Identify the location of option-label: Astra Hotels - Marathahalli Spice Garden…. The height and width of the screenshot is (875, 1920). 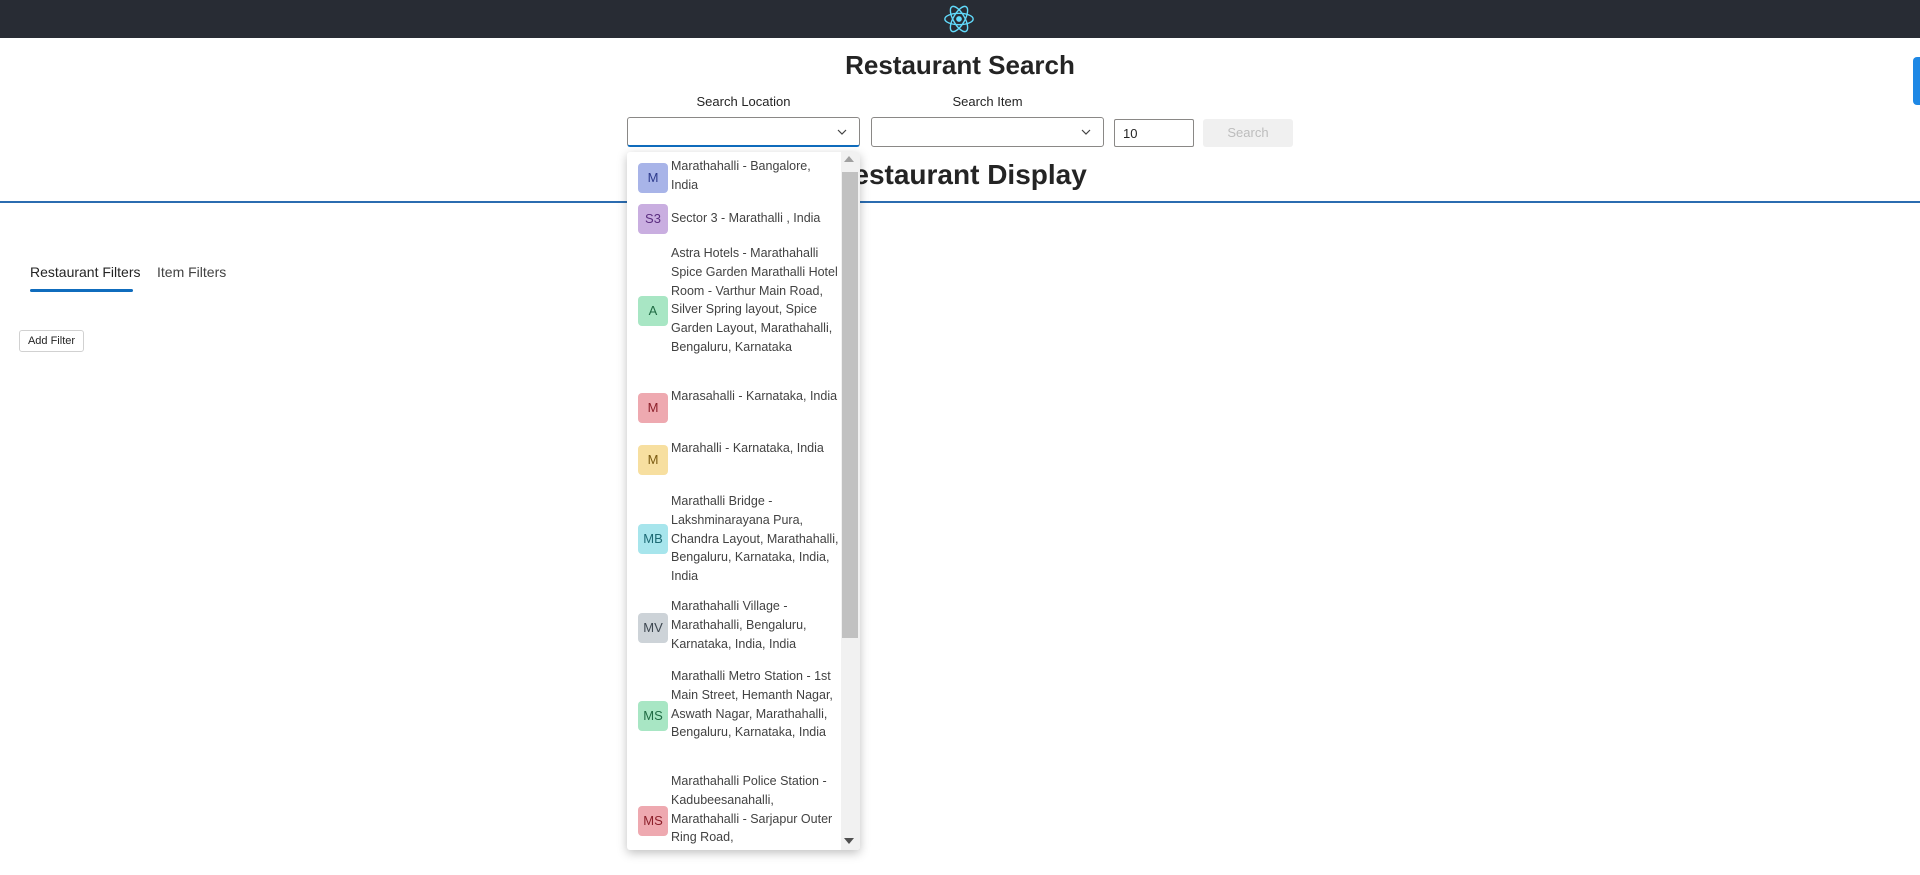
(754, 300).